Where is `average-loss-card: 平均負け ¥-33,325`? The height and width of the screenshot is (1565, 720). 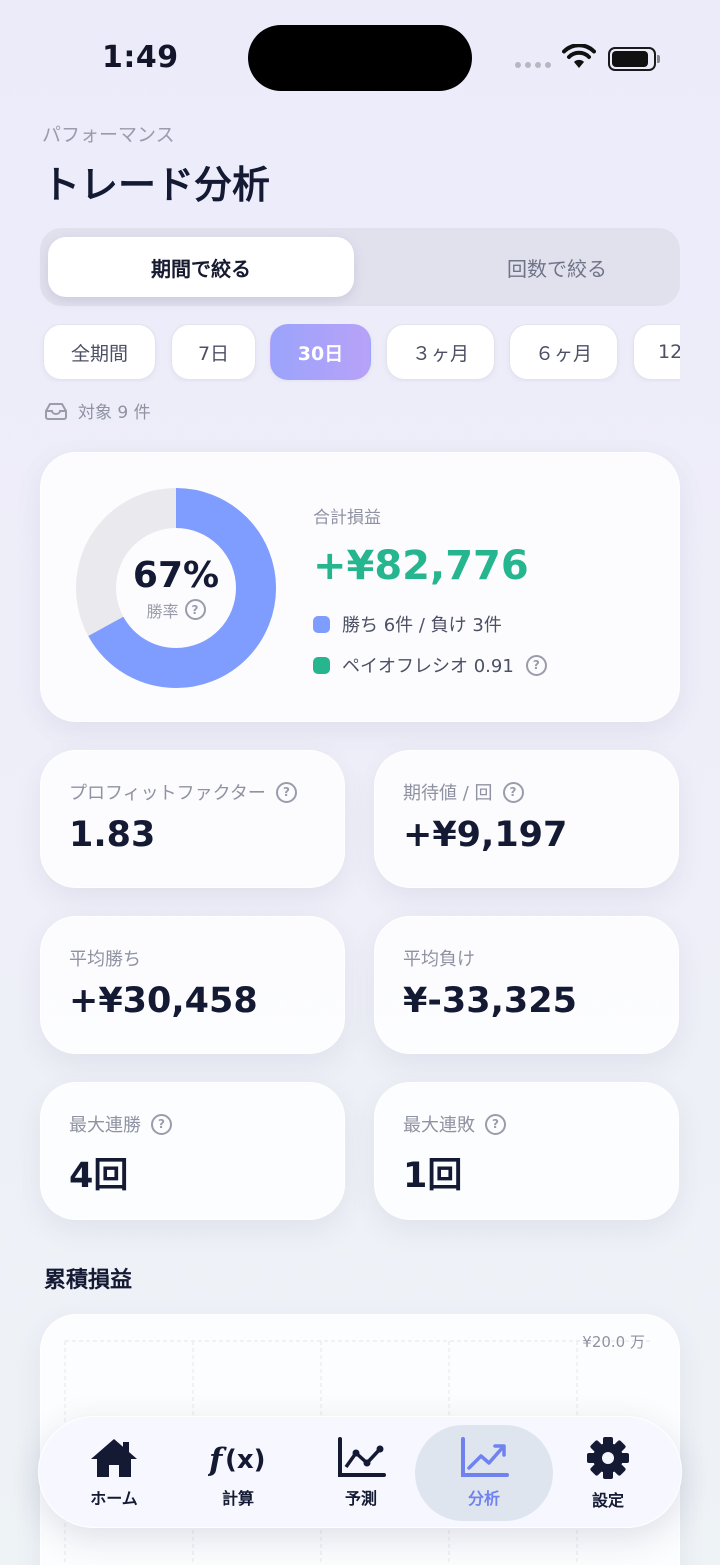 average-loss-card: 平均負け ¥-33,325 is located at coordinates (526, 985).